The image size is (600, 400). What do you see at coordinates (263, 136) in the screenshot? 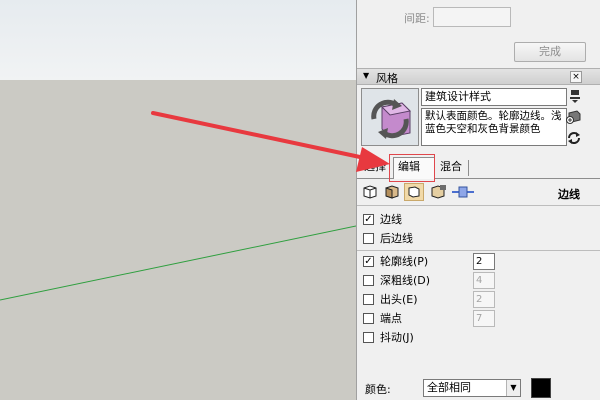
I see `annotation-arrow-shaft` at bounding box center [263, 136].